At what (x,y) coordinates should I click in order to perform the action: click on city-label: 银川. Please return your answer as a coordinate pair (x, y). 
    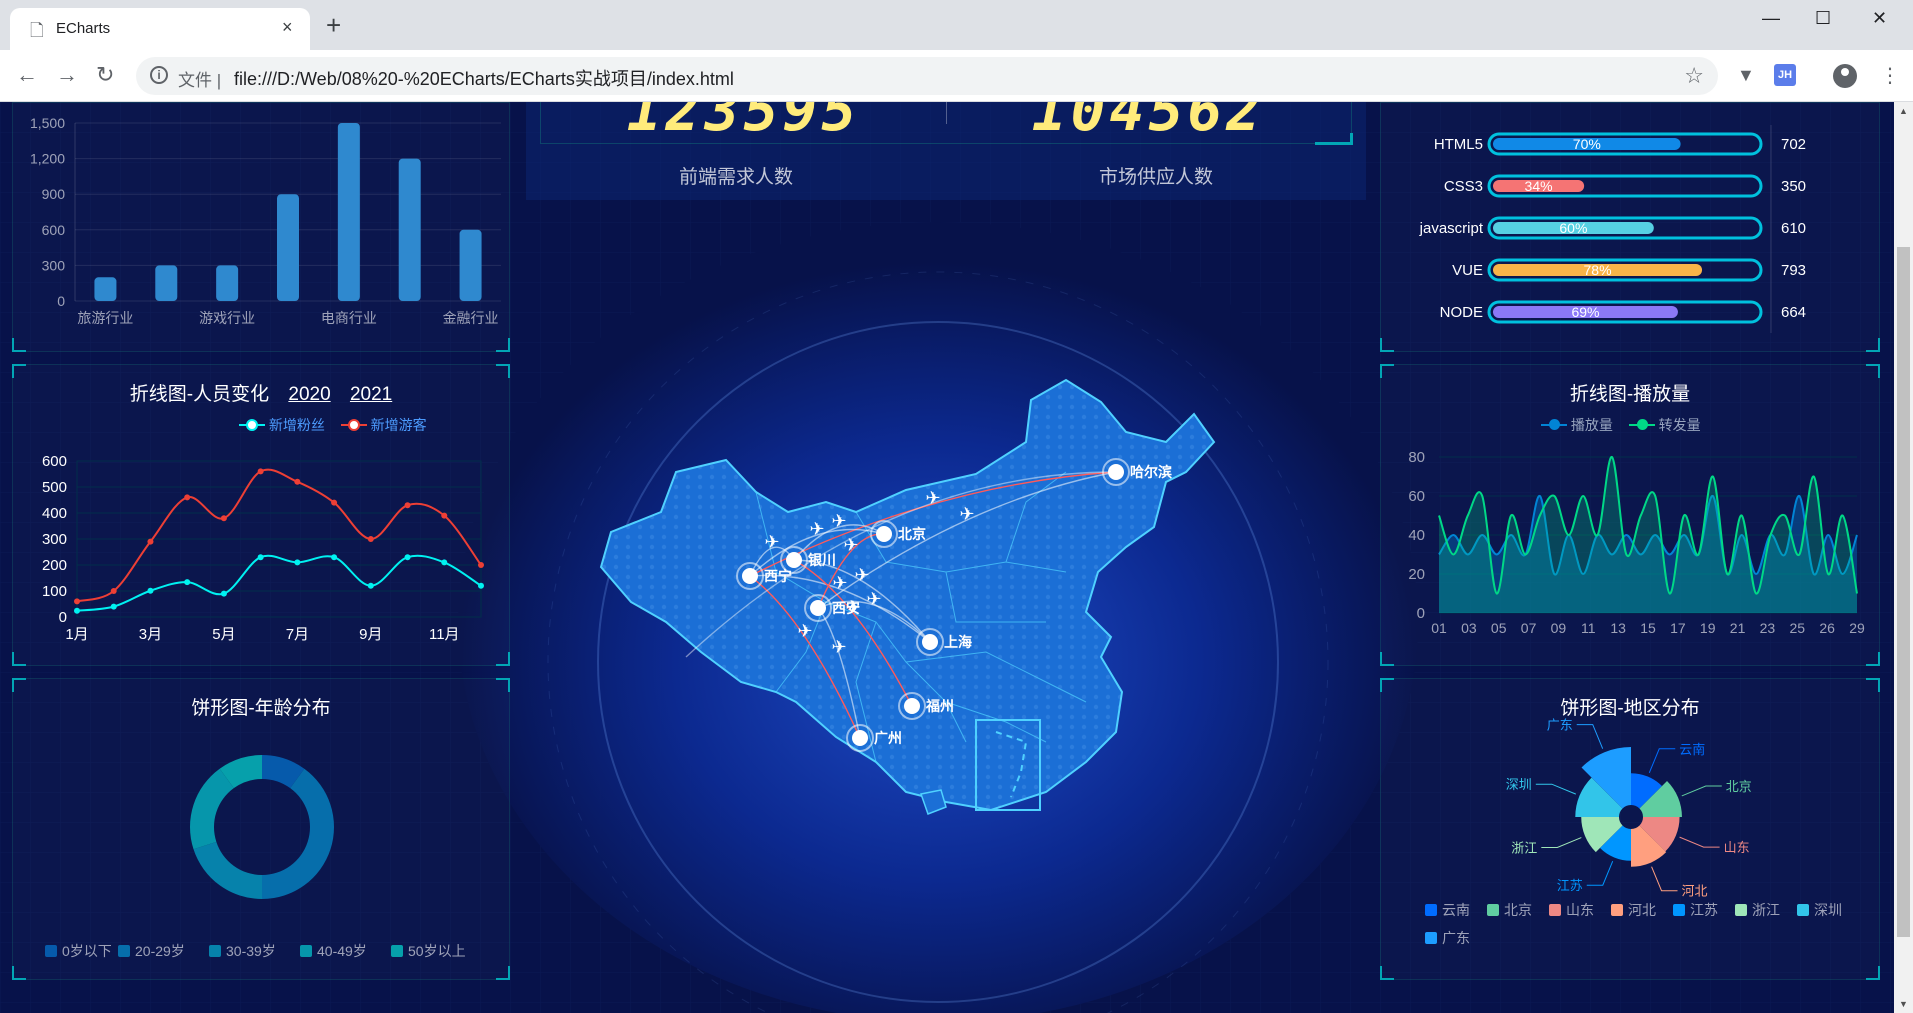
    Looking at the image, I should click on (822, 560).